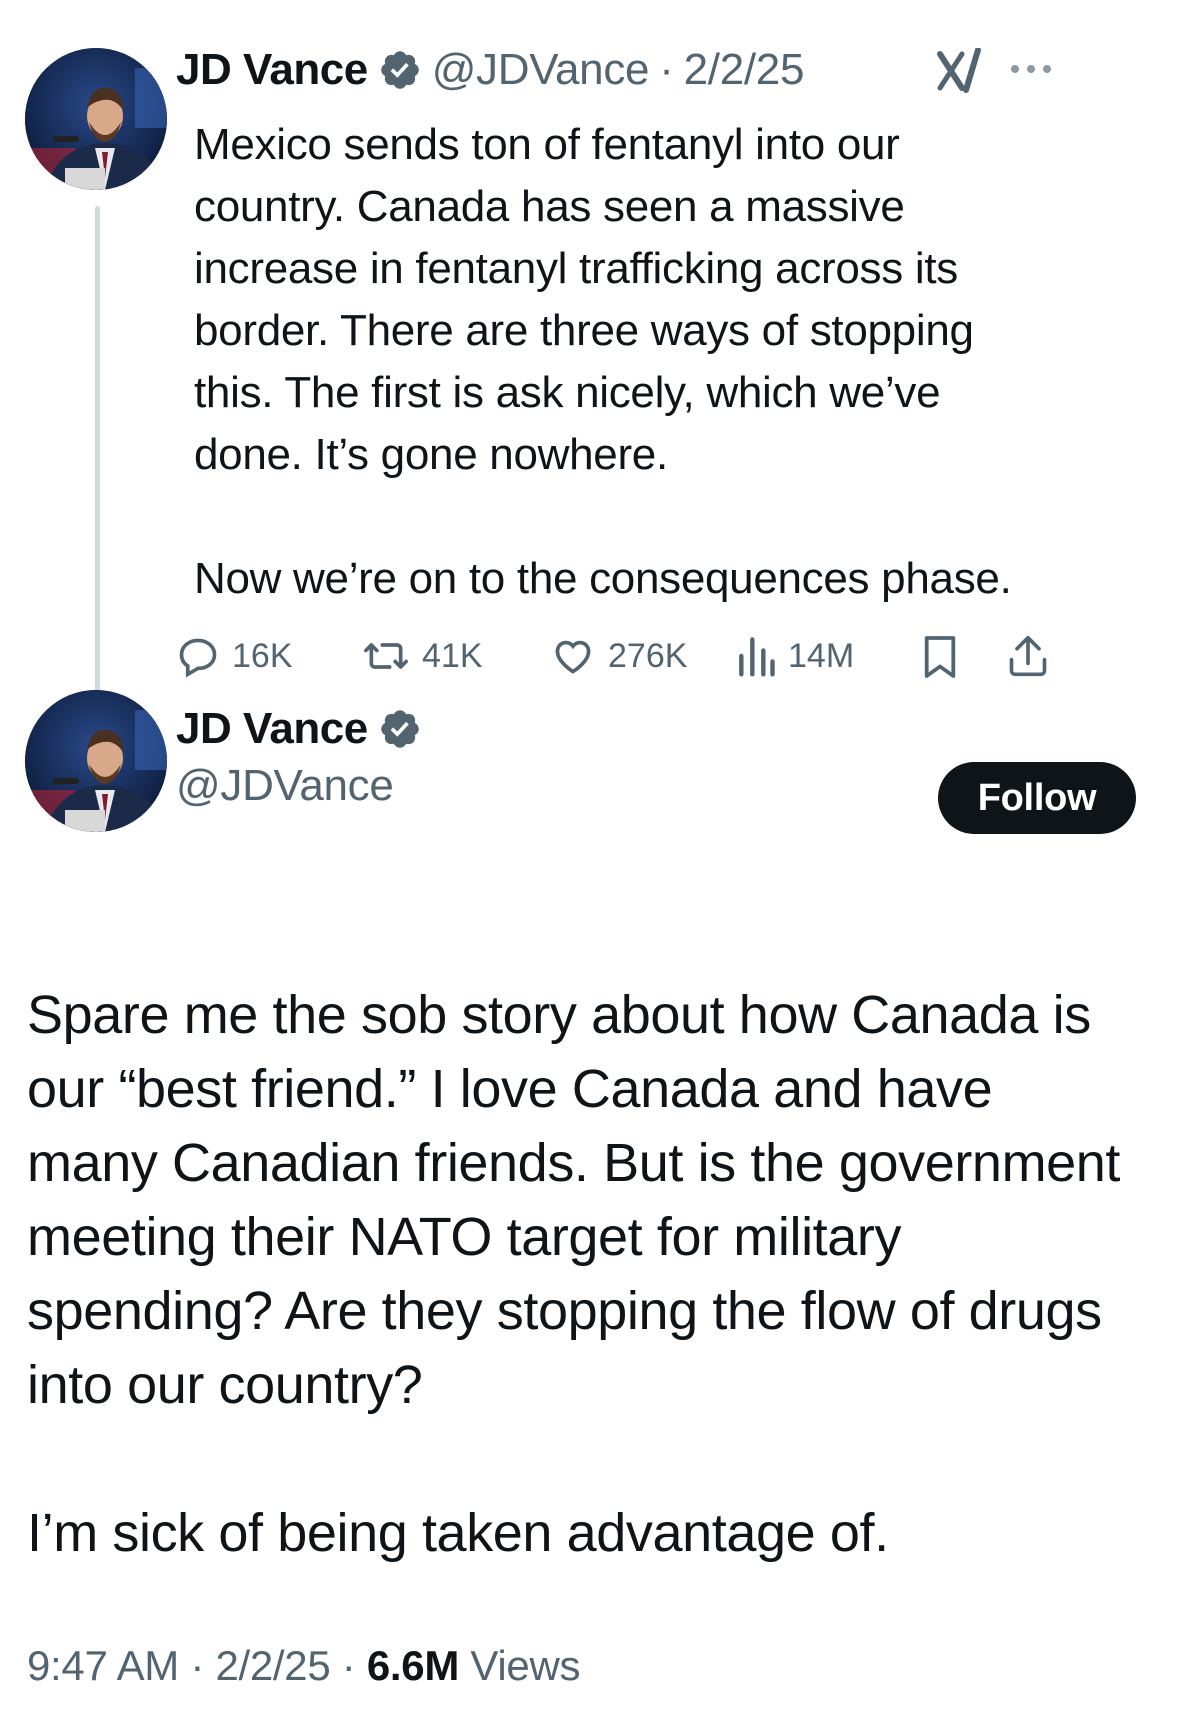  Describe the element at coordinates (198, 658) in the screenshot. I see `reply-icon` at that location.